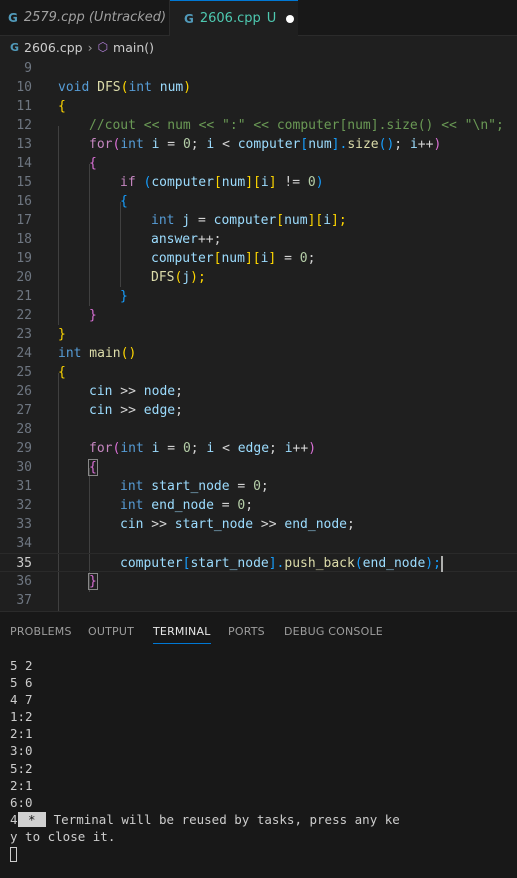  I want to click on token: for, so click(101, 144).